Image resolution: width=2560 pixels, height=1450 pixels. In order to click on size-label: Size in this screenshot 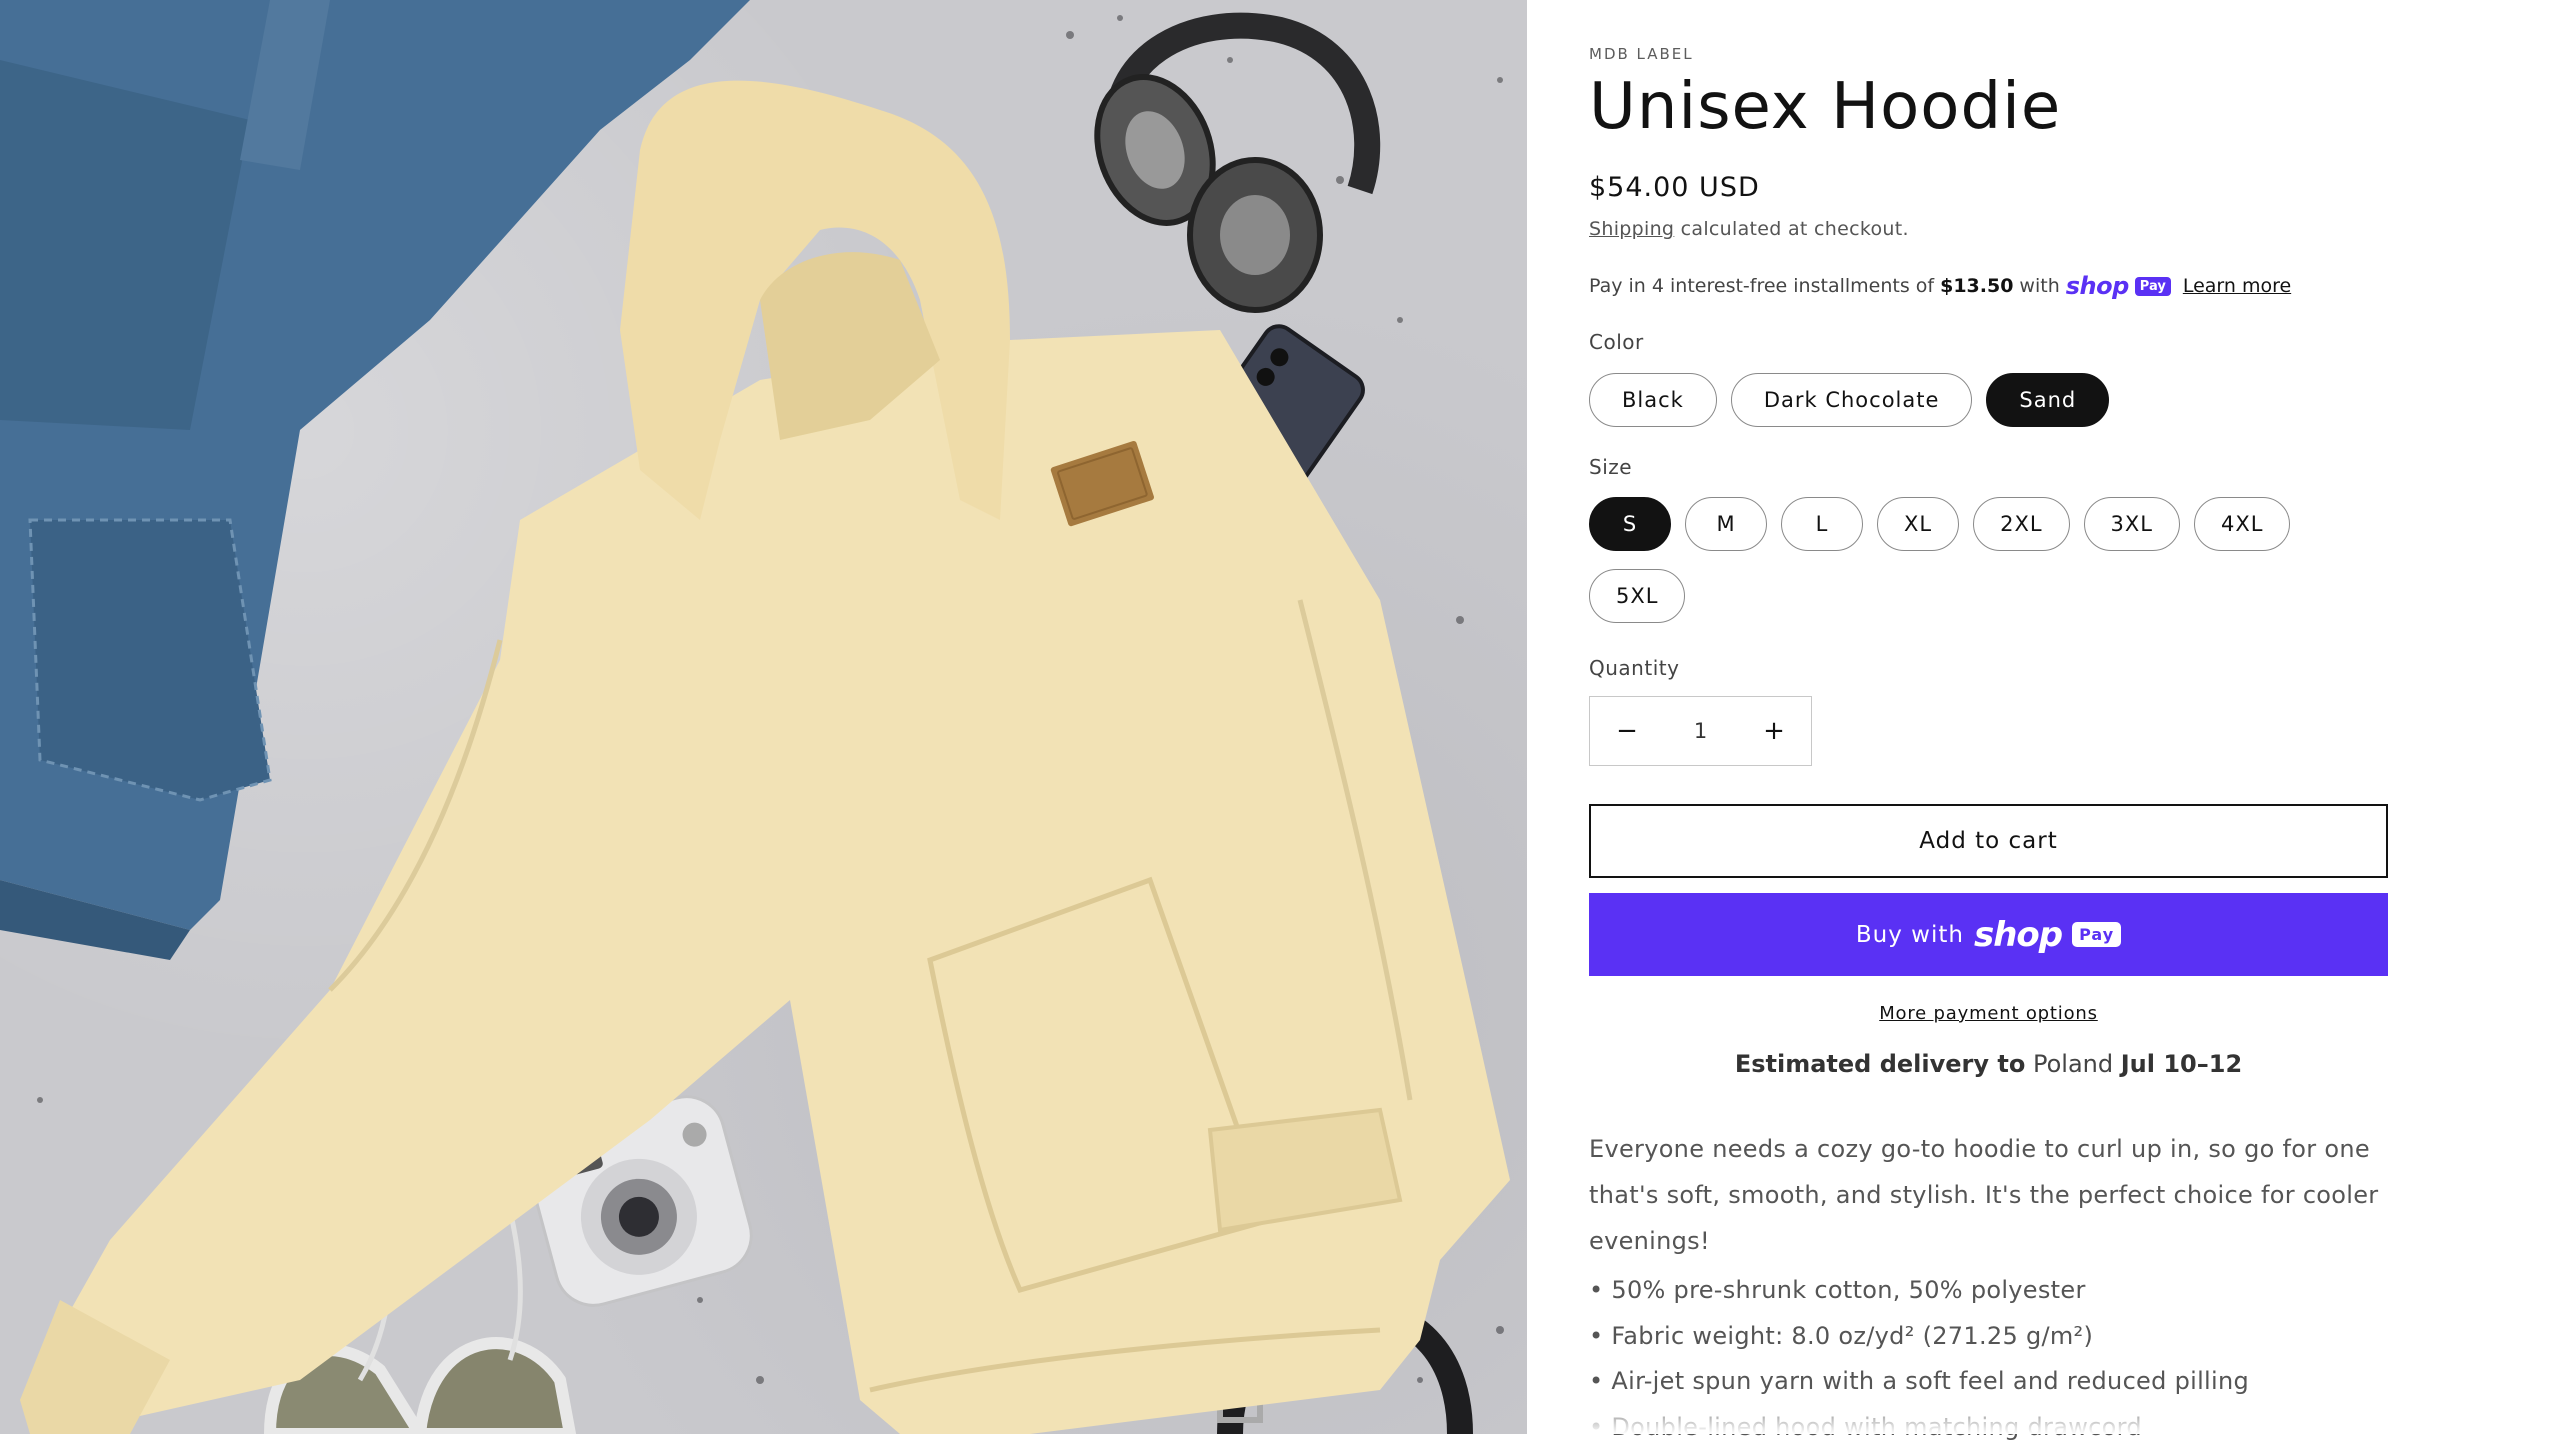, I will do `click(1610, 467)`.